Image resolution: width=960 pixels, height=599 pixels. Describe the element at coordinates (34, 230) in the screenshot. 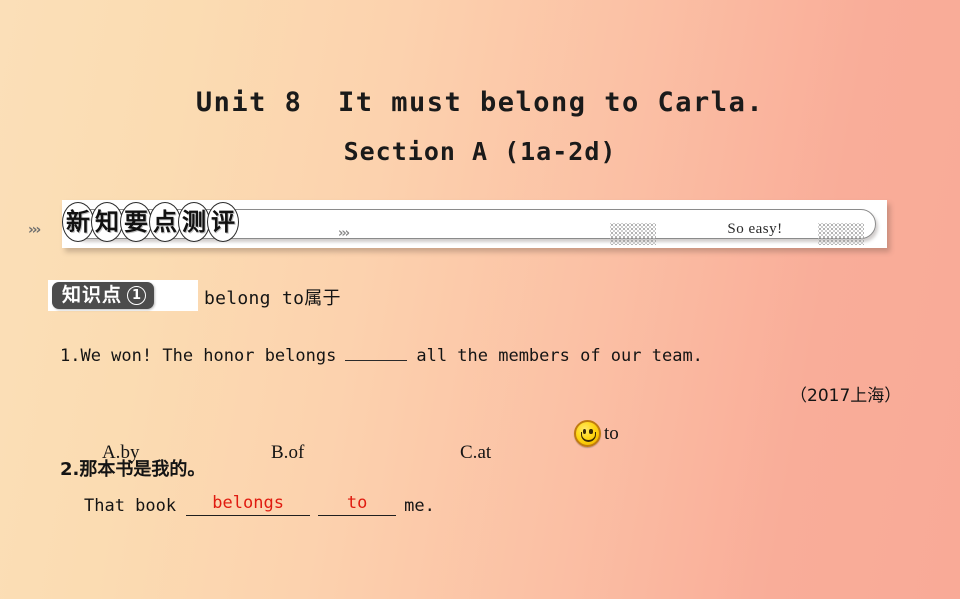

I see `chevrons-left-icon: ›››` at that location.